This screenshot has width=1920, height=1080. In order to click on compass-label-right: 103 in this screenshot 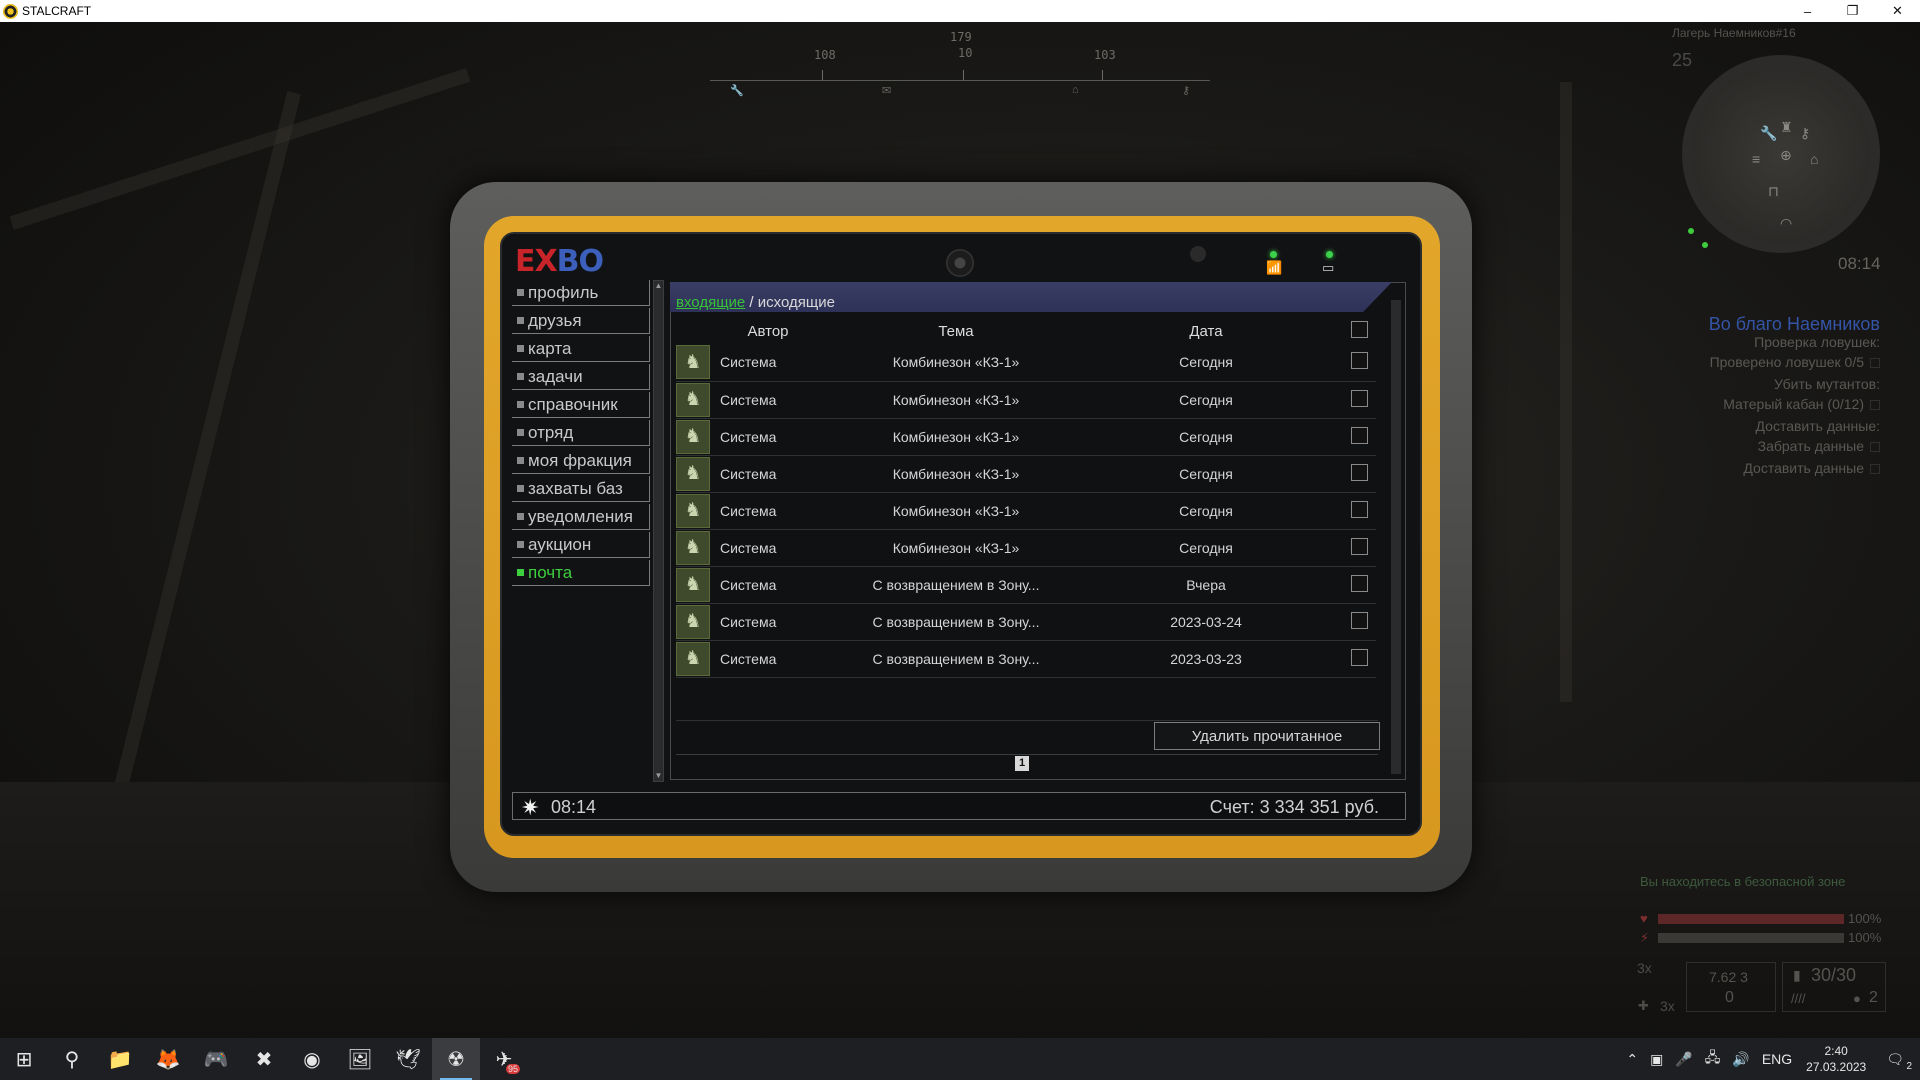, I will do `click(1105, 55)`.